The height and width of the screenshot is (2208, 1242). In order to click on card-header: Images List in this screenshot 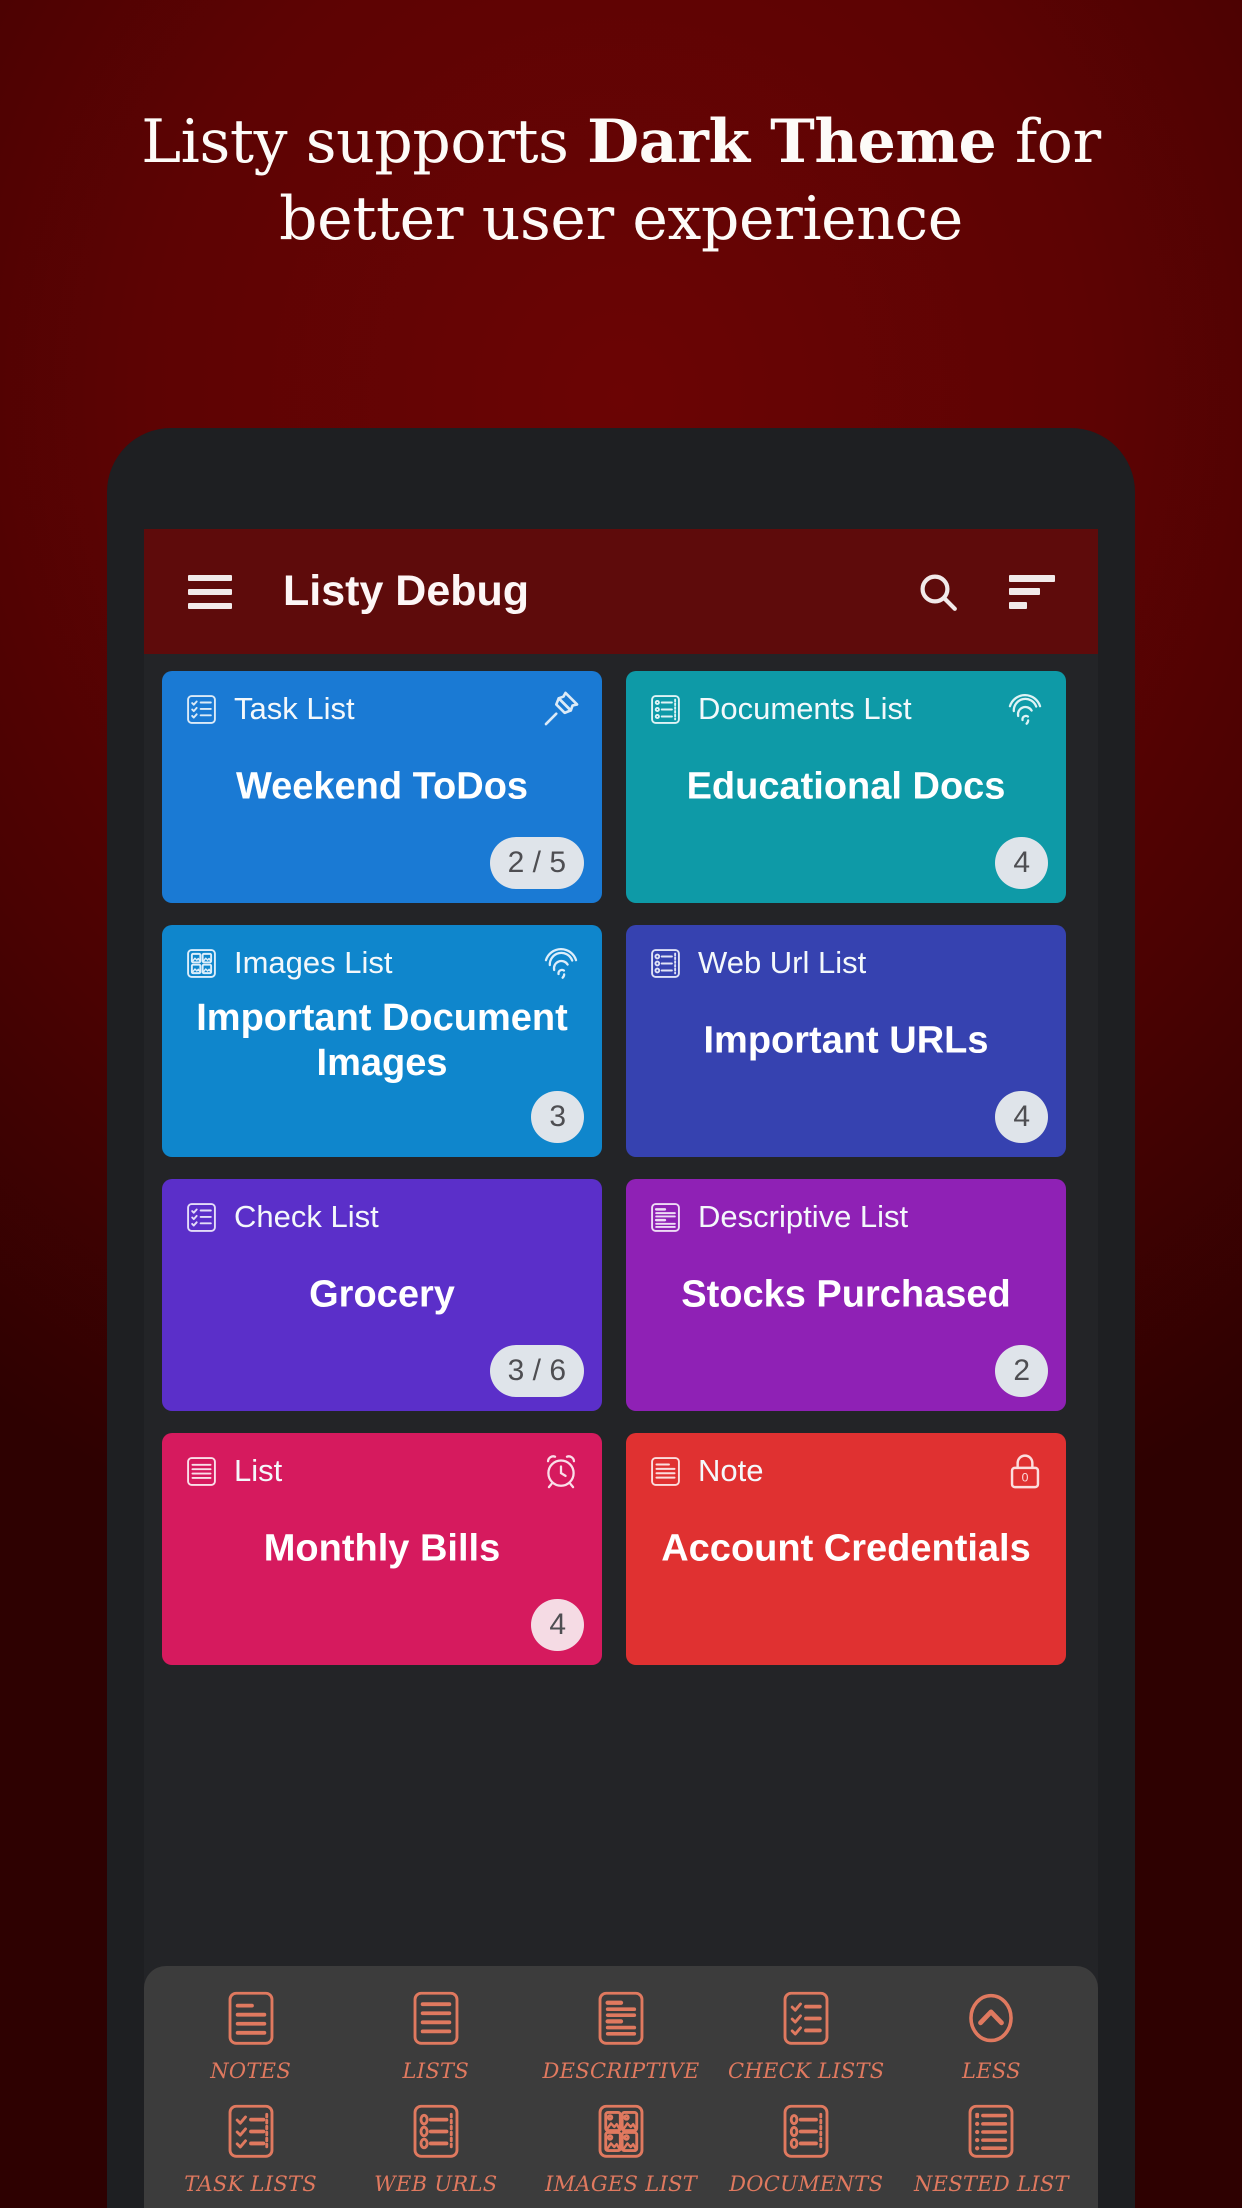, I will do `click(382, 963)`.